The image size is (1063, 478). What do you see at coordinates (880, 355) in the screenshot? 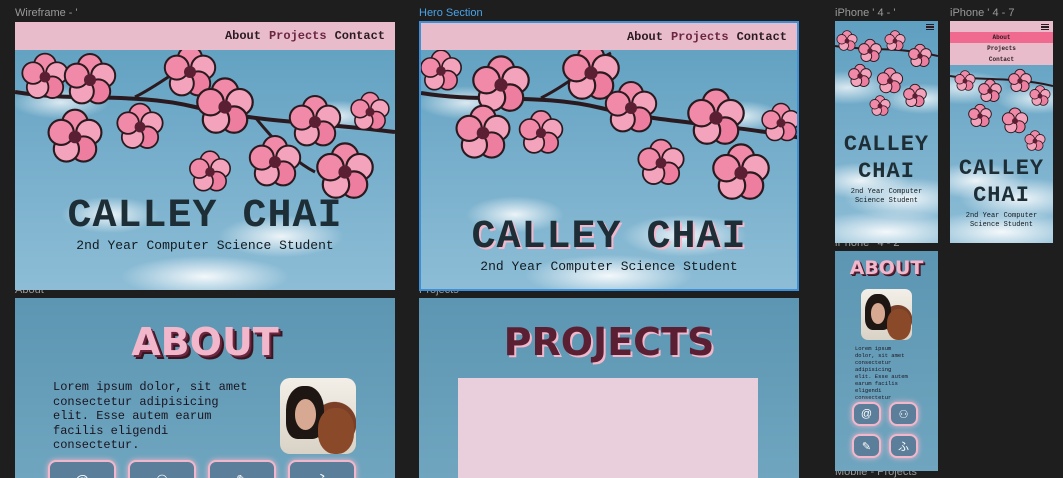
I see `about-text-line: dolor, sit amet` at bounding box center [880, 355].